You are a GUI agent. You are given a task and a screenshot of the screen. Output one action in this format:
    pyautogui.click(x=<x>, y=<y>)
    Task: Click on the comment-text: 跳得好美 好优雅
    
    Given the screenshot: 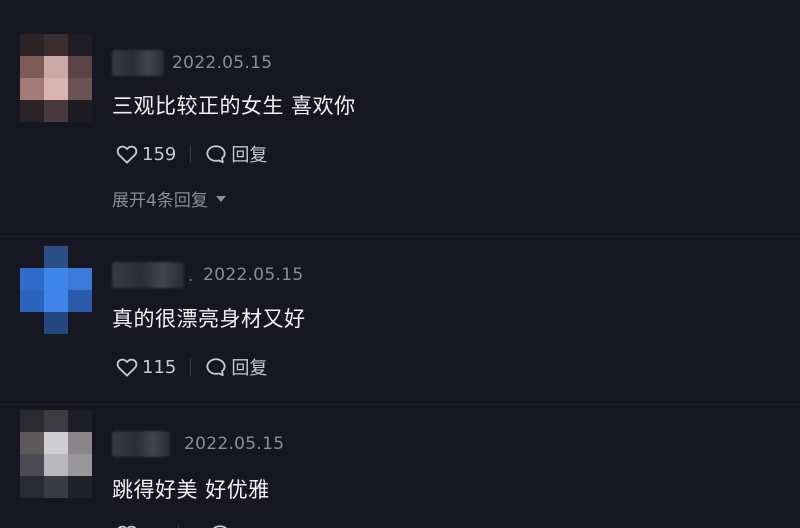 What is the action you would take?
    pyautogui.click(x=191, y=490)
    